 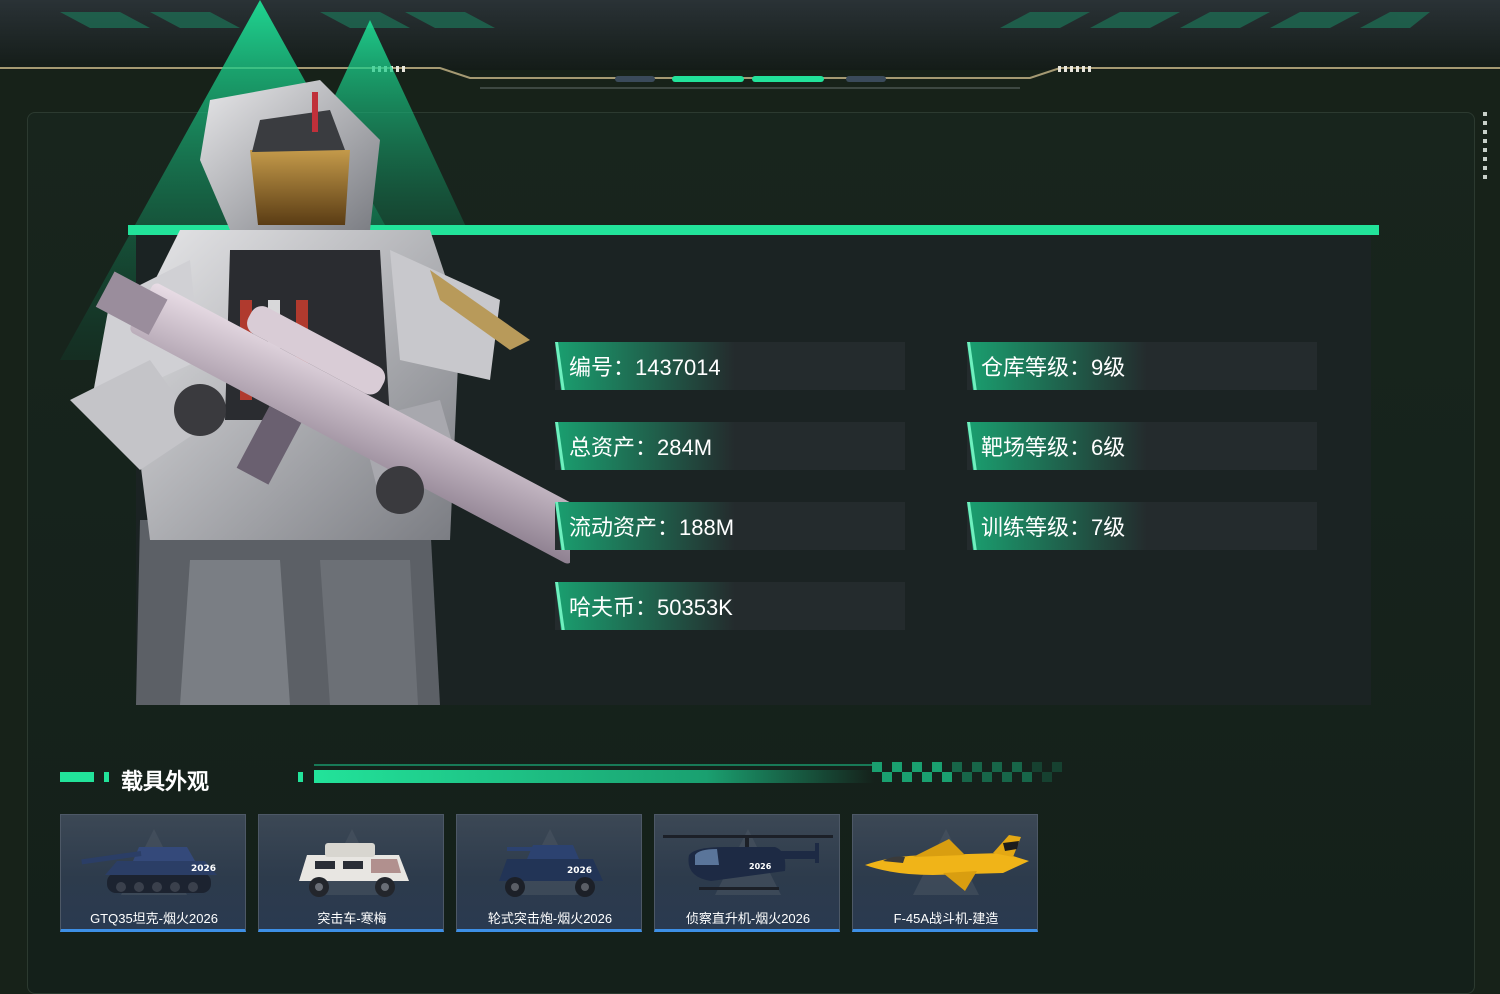 What do you see at coordinates (730, 446) in the screenshot?
I see `stat-total-assets: 总资产：284M` at bounding box center [730, 446].